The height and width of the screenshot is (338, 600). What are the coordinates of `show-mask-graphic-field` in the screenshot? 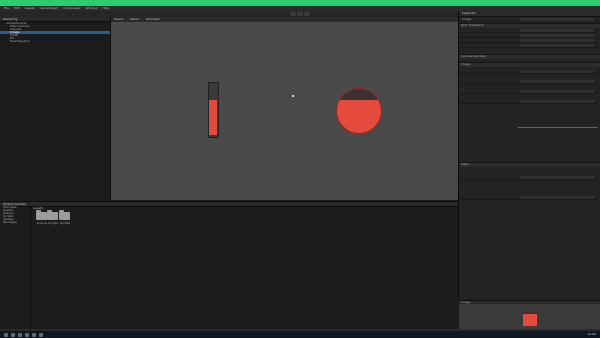 It's located at (557, 197).